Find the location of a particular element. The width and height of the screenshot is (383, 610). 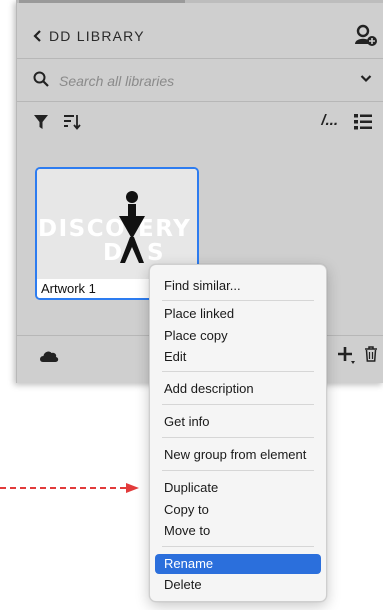

svg-text: S is located at coordinates (156, 253).